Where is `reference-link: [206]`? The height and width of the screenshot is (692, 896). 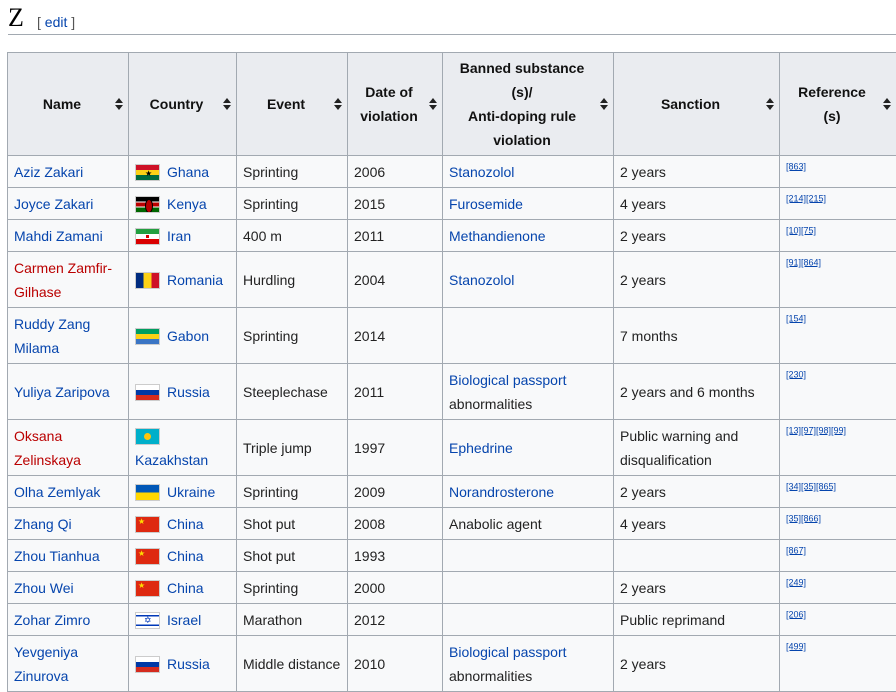 reference-link: [206] is located at coordinates (796, 614).